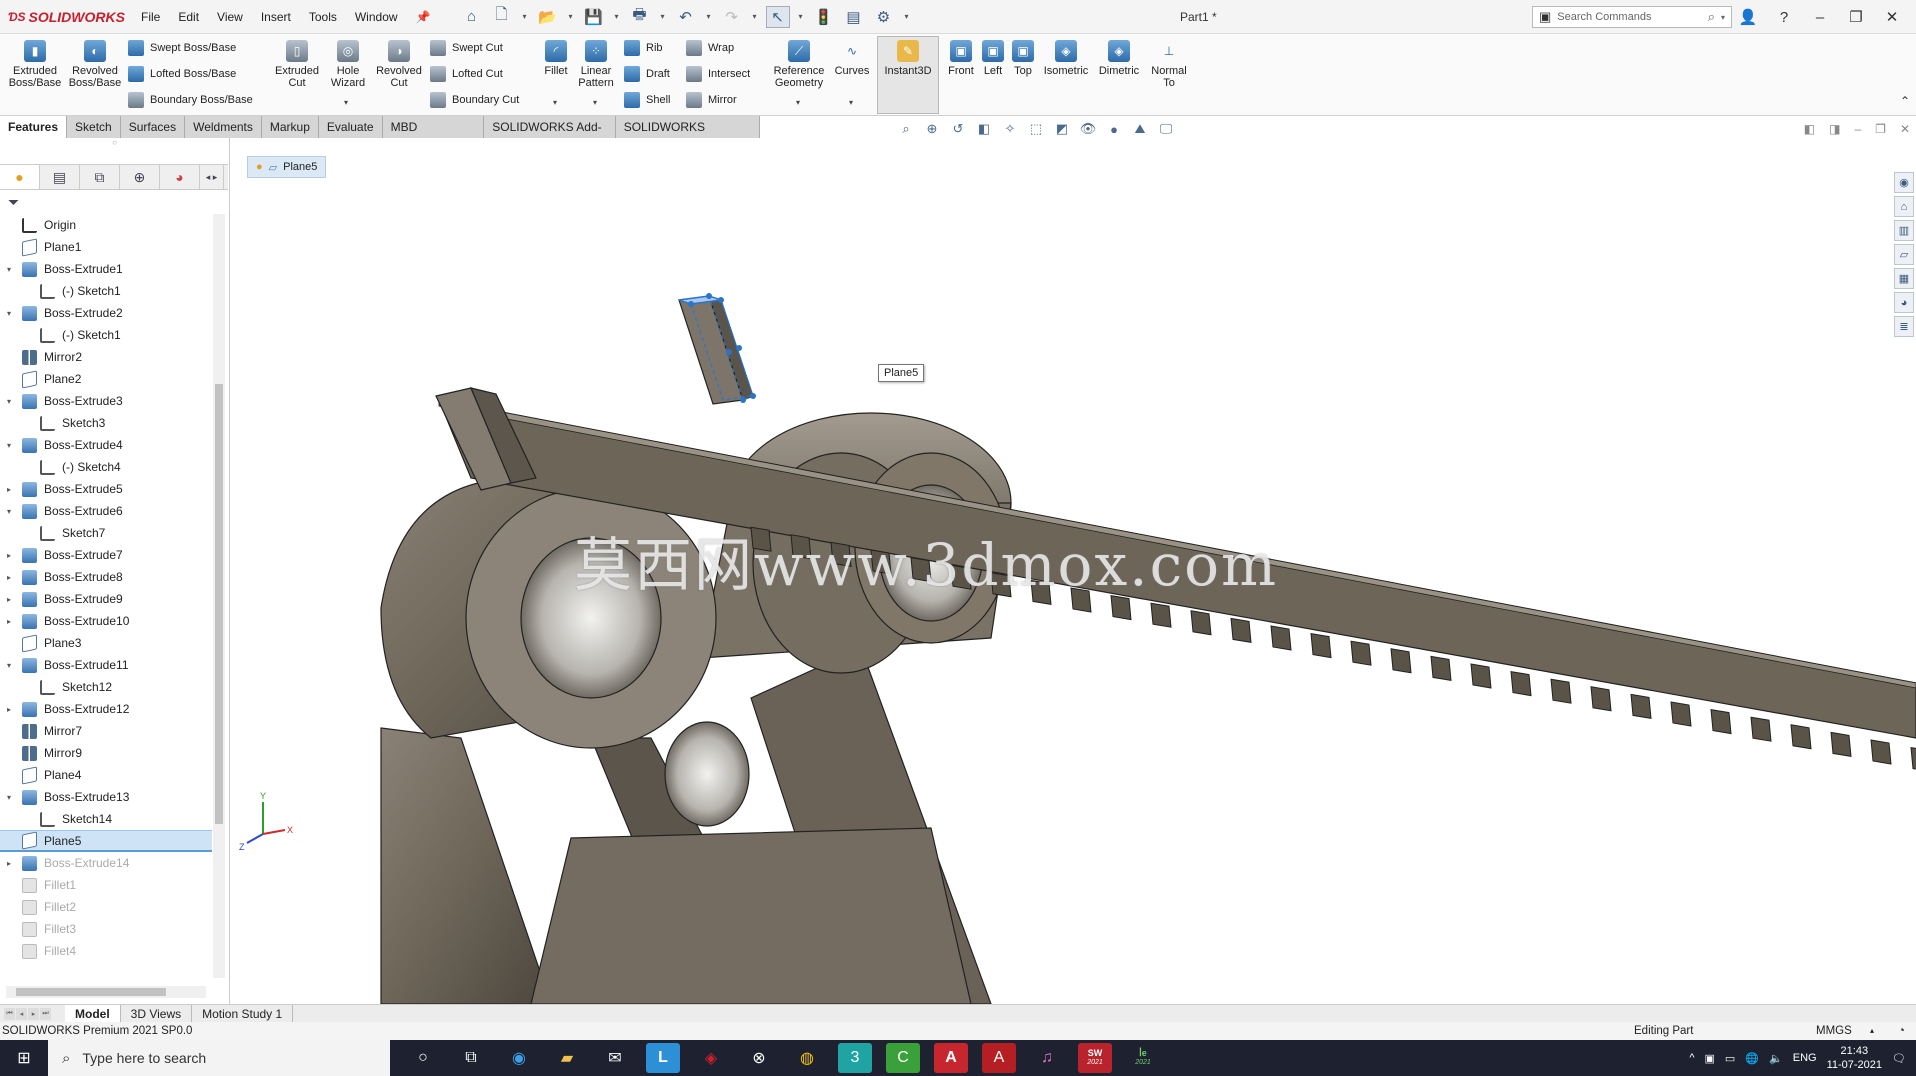 The image size is (1916, 1076). Describe the element at coordinates (20, 177) in the screenshot. I see `featuremanager-tab-icon: ●` at that location.